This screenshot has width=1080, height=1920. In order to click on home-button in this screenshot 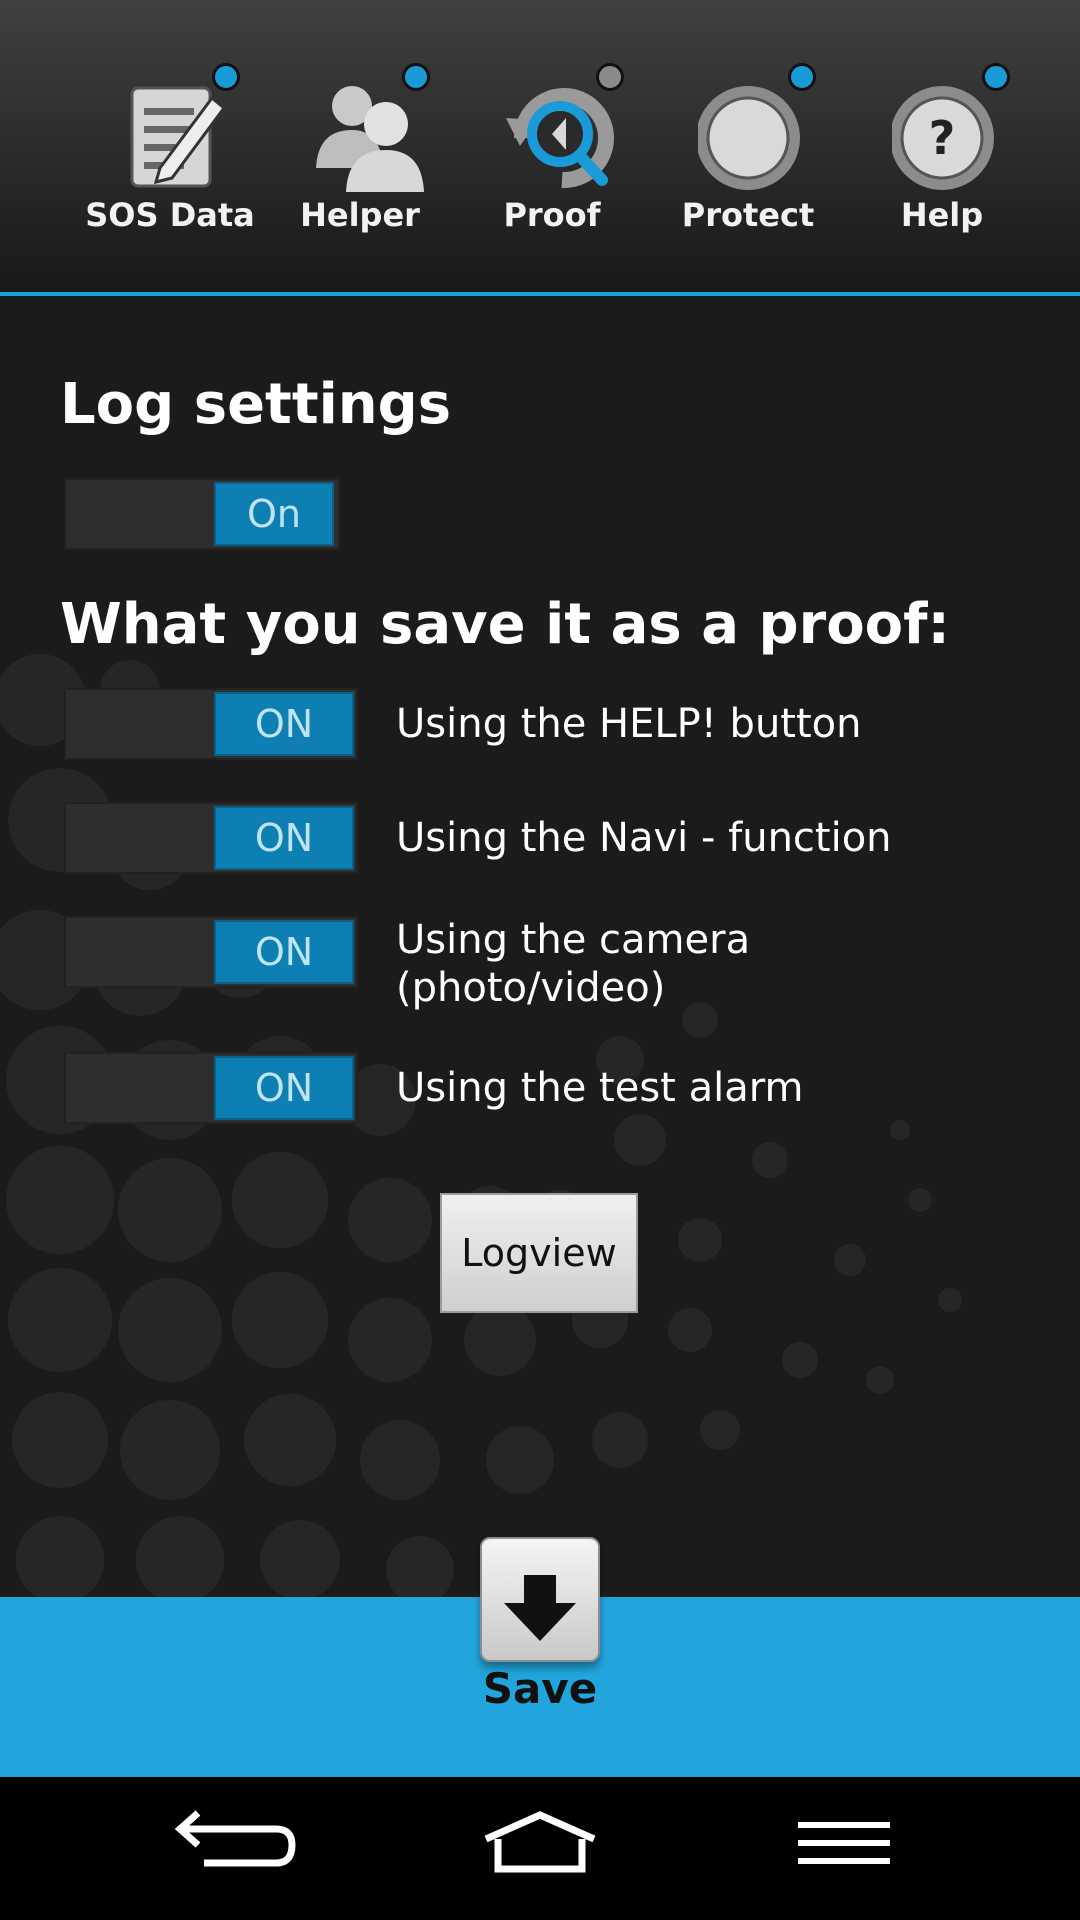, I will do `click(540, 1847)`.